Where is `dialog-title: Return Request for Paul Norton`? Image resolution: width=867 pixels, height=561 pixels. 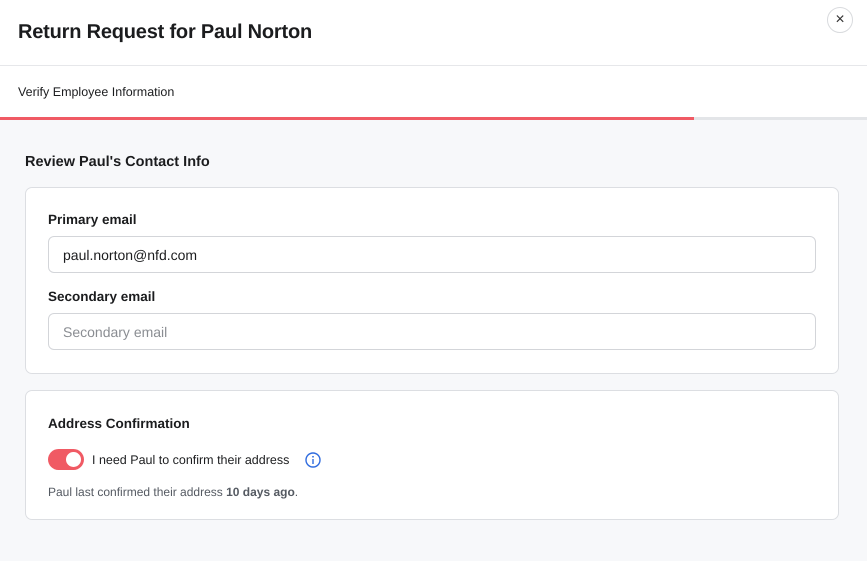
dialog-title: Return Request for Paul Norton is located at coordinates (165, 32).